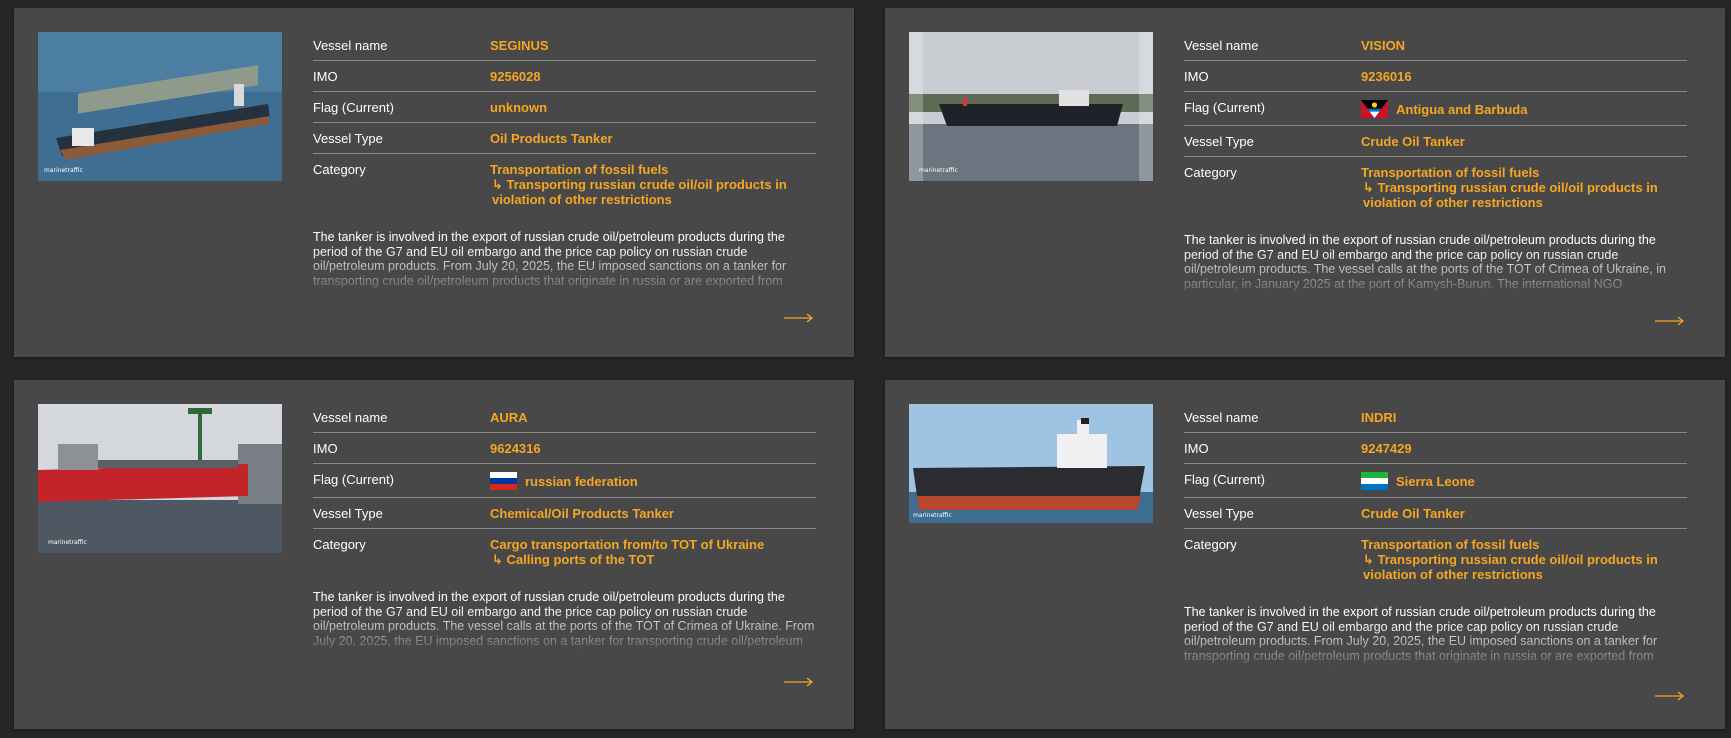  What do you see at coordinates (1379, 417) in the screenshot?
I see `vessel-name-value: INDRI` at bounding box center [1379, 417].